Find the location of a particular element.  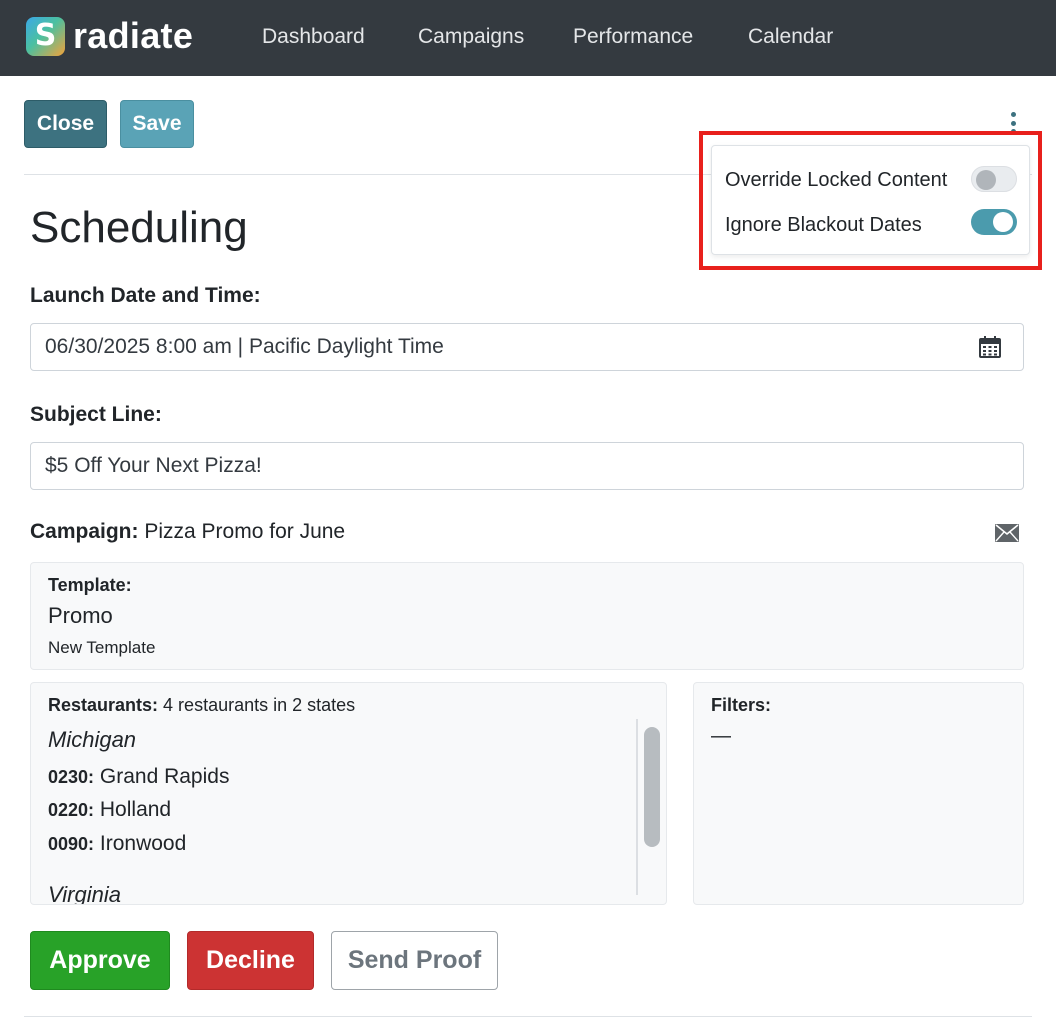

override-locked-content-toggle is located at coordinates (994, 179).